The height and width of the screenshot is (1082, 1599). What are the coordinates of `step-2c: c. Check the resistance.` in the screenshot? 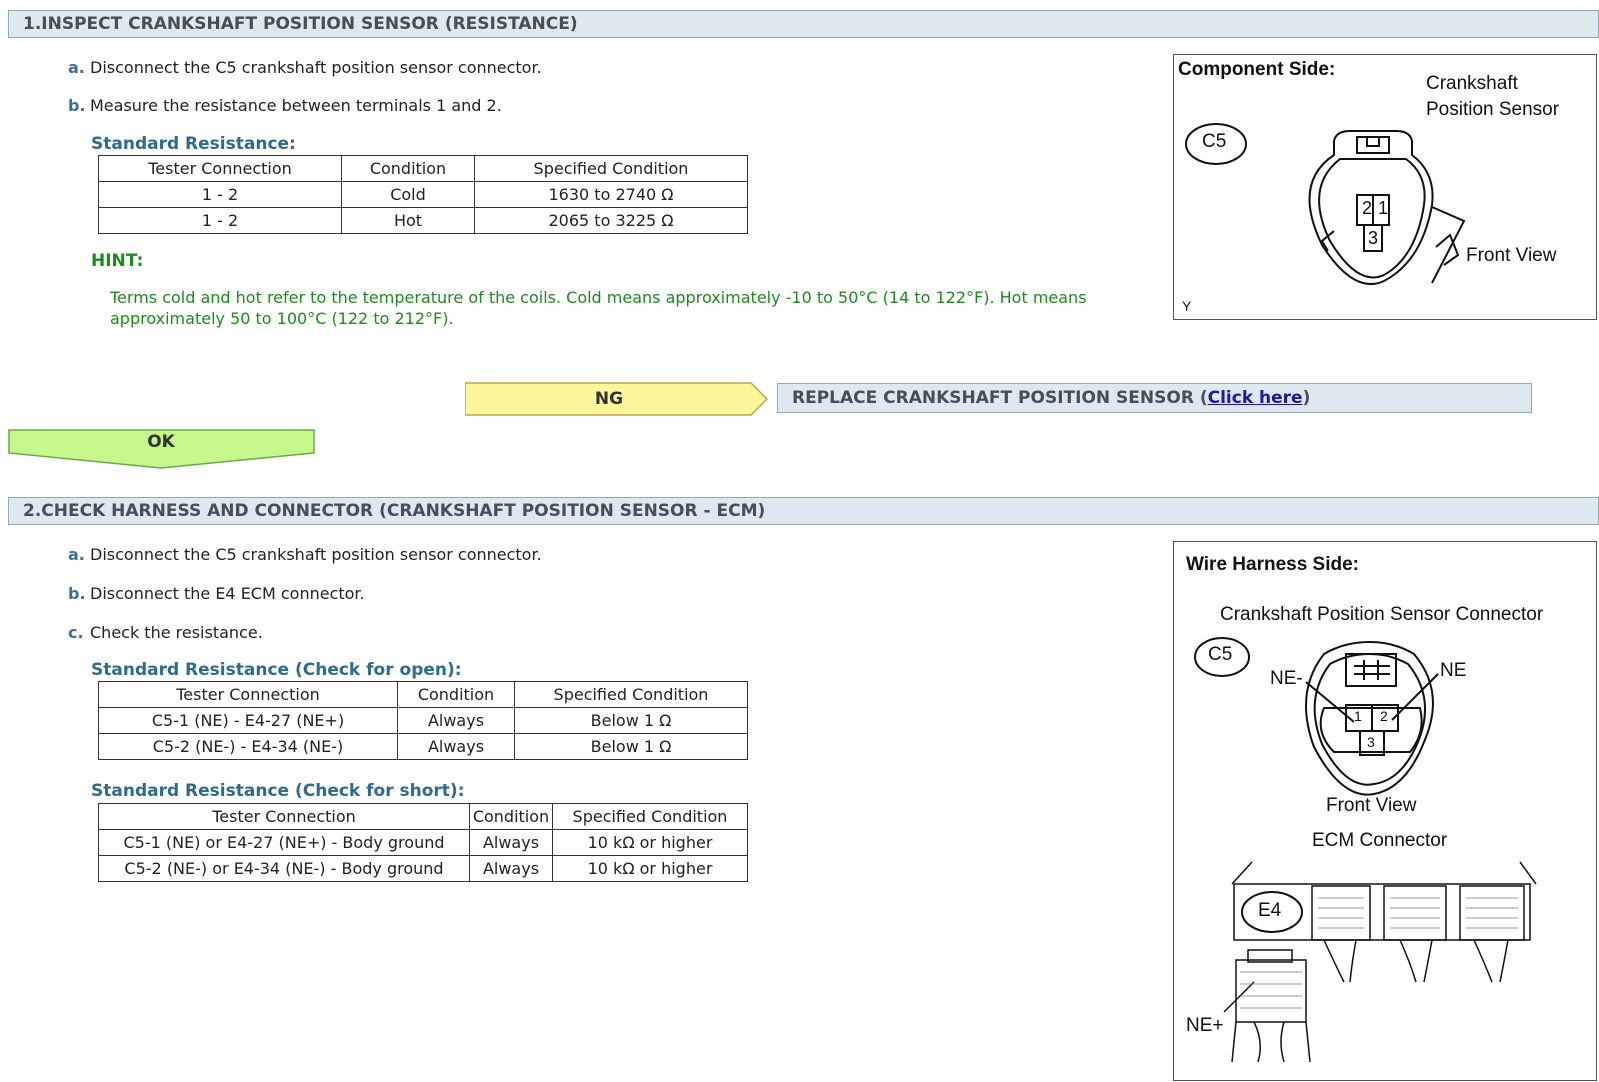 It's located at (165, 632).